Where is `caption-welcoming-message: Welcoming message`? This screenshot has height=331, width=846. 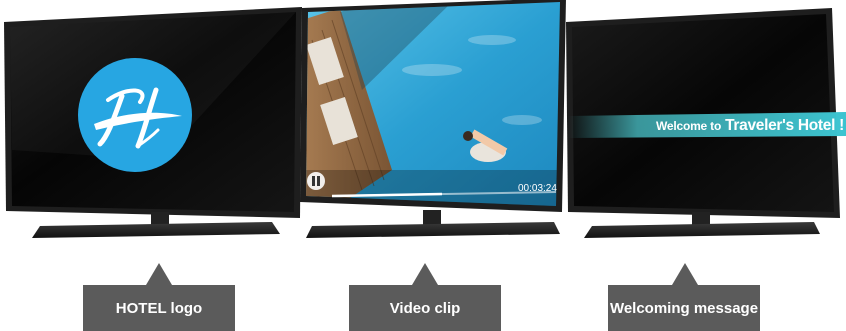
caption-welcoming-message: Welcoming message is located at coordinates (684, 308).